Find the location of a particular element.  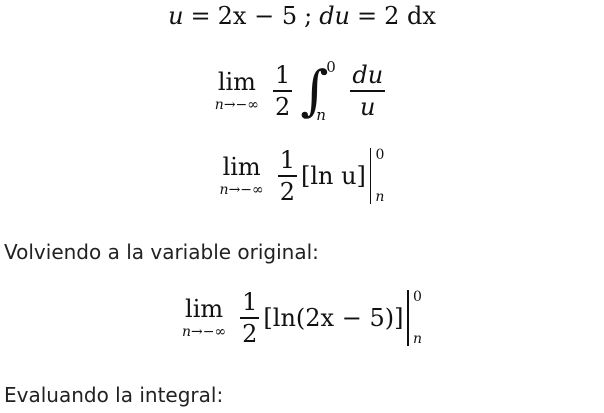

eq1-du: du is located at coordinates (335, 16).